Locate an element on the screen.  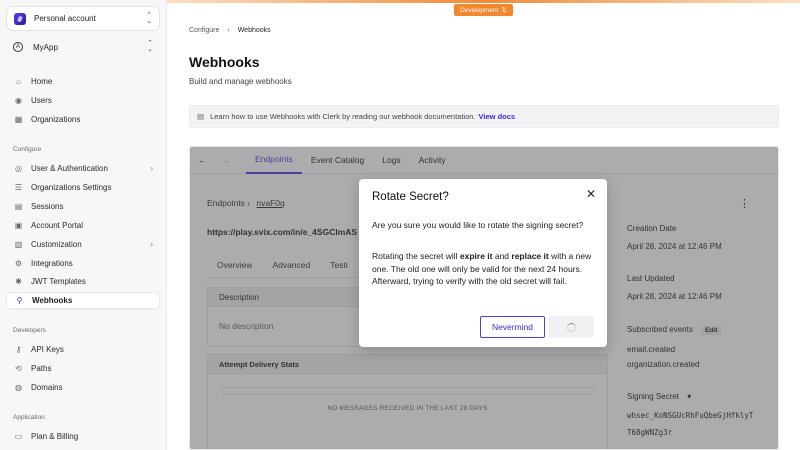
sidebar-item-organizations-settings: ☰ Organizations Settings is located at coordinates (83, 187).